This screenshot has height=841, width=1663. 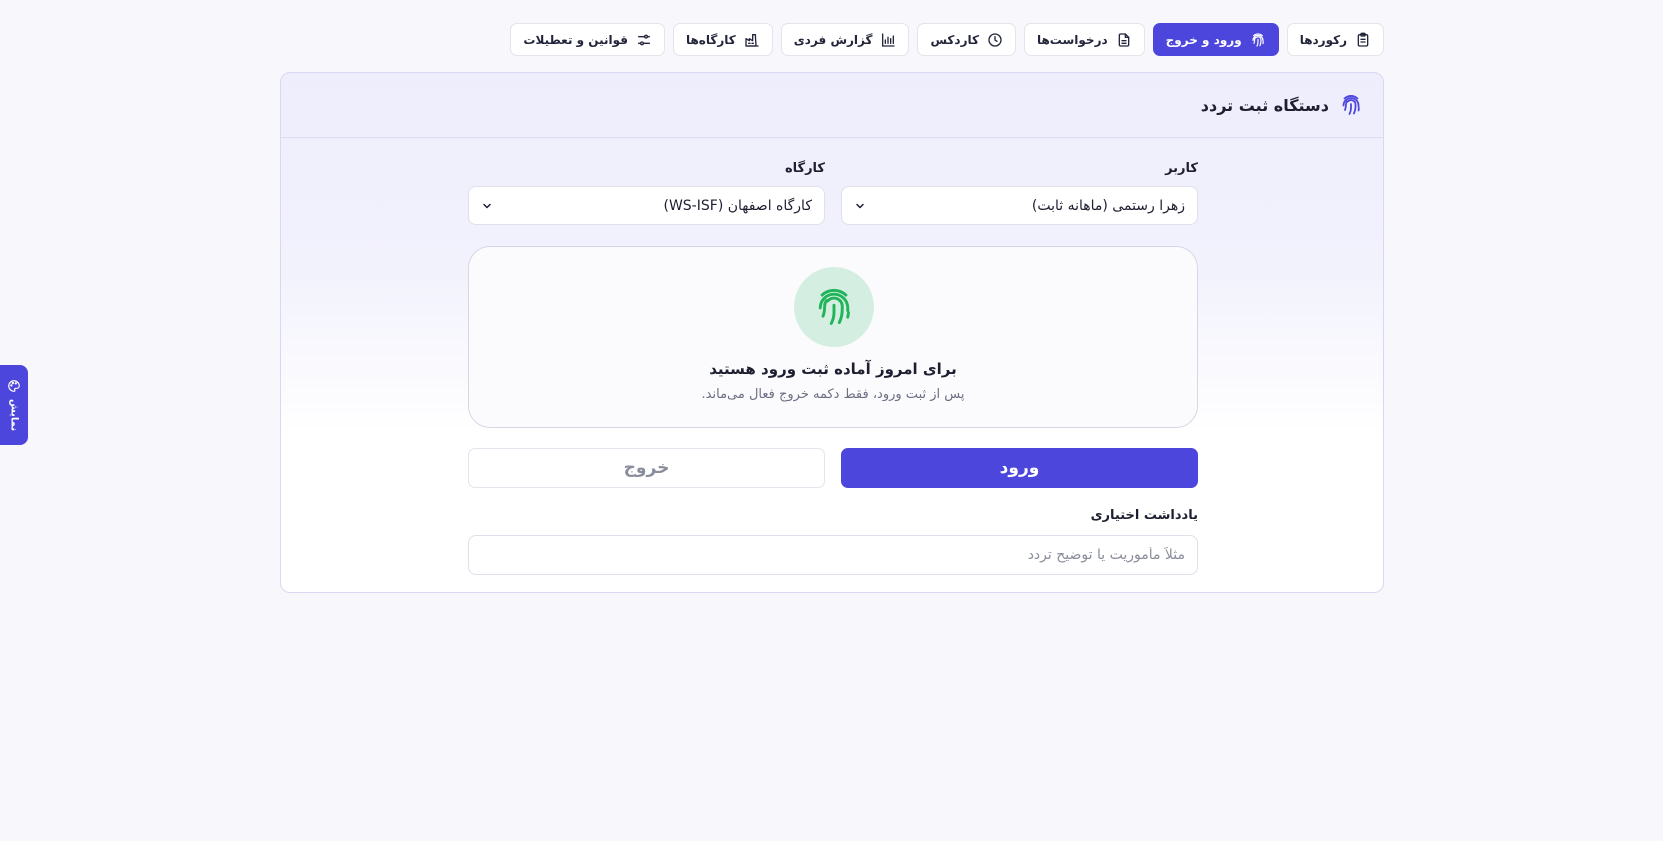 I want to click on card-header: دستگاه ثبت تردد, so click(x=832, y=105).